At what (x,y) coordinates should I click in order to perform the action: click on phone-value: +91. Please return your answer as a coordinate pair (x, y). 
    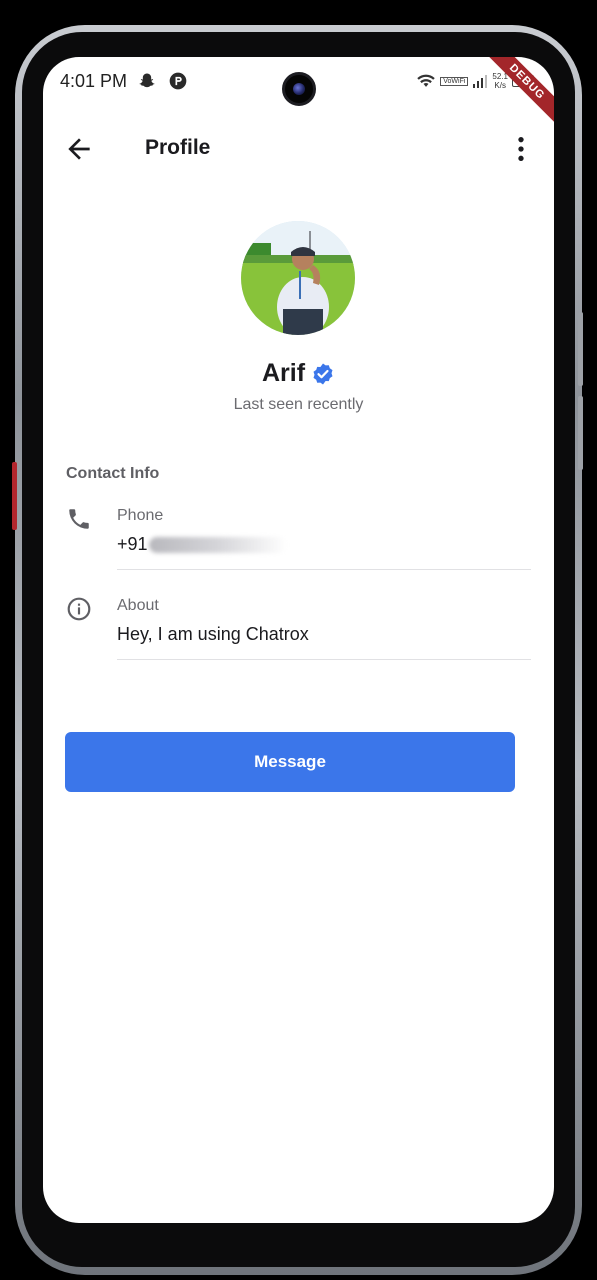
    Looking at the image, I should click on (132, 544).